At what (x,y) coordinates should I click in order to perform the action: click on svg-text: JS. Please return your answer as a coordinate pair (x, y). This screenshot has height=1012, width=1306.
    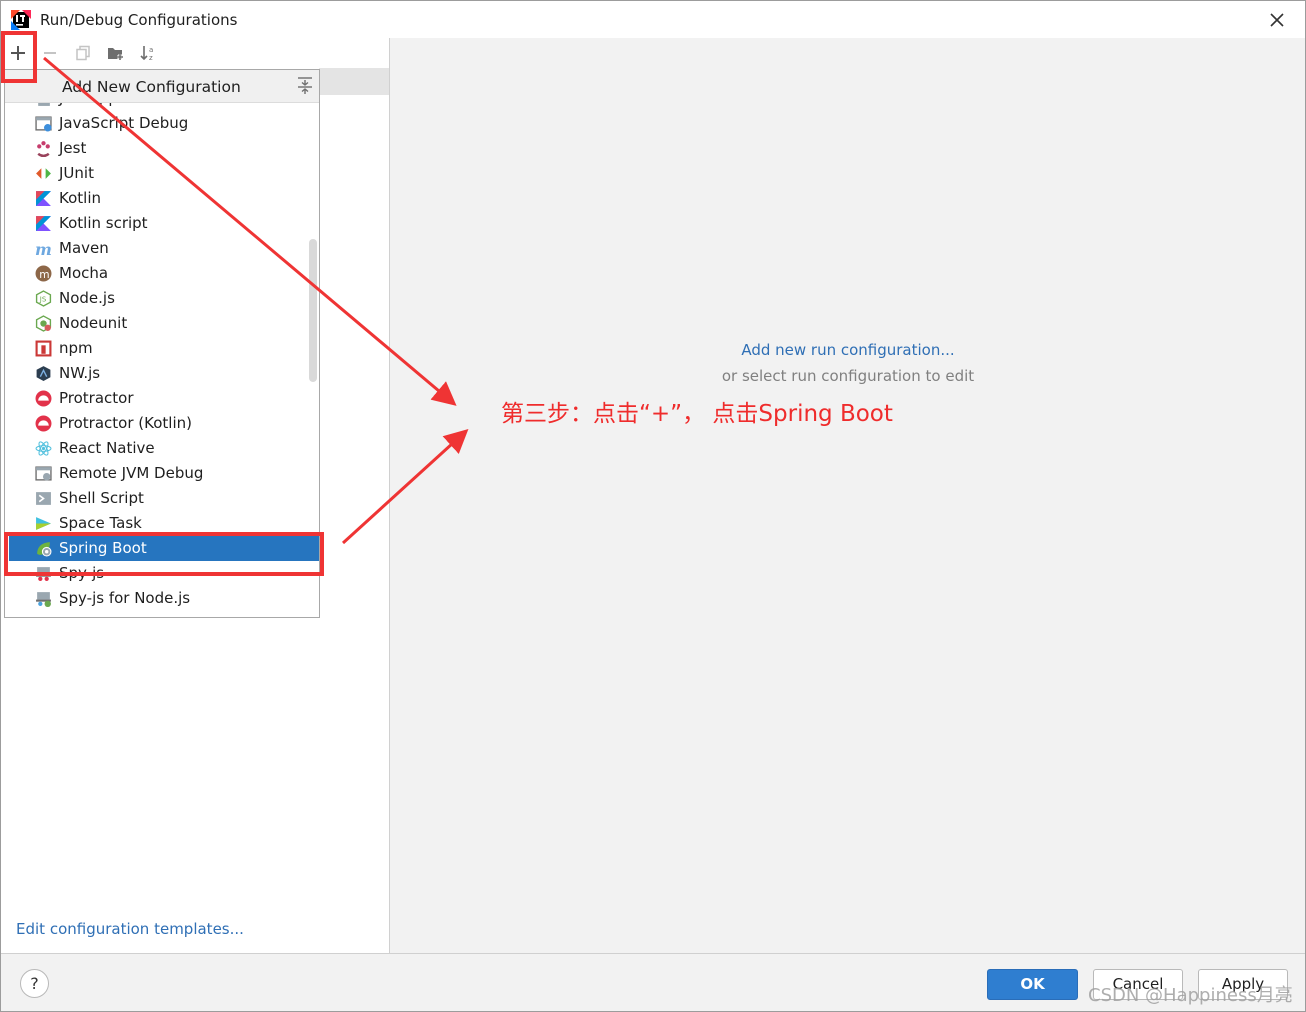
    Looking at the image, I should click on (42, 300).